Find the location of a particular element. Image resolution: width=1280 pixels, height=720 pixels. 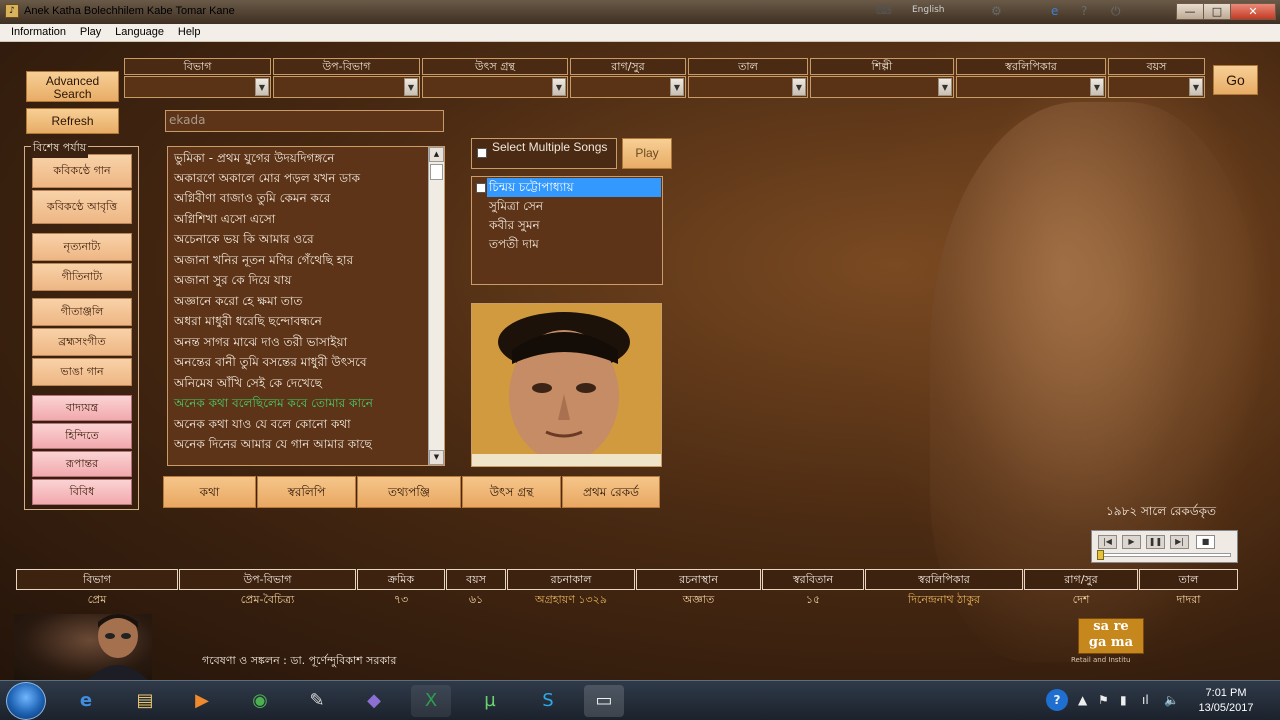

artist-item-selected: চিন্ময় চট্টোপাধ্যায় is located at coordinates (574, 187).